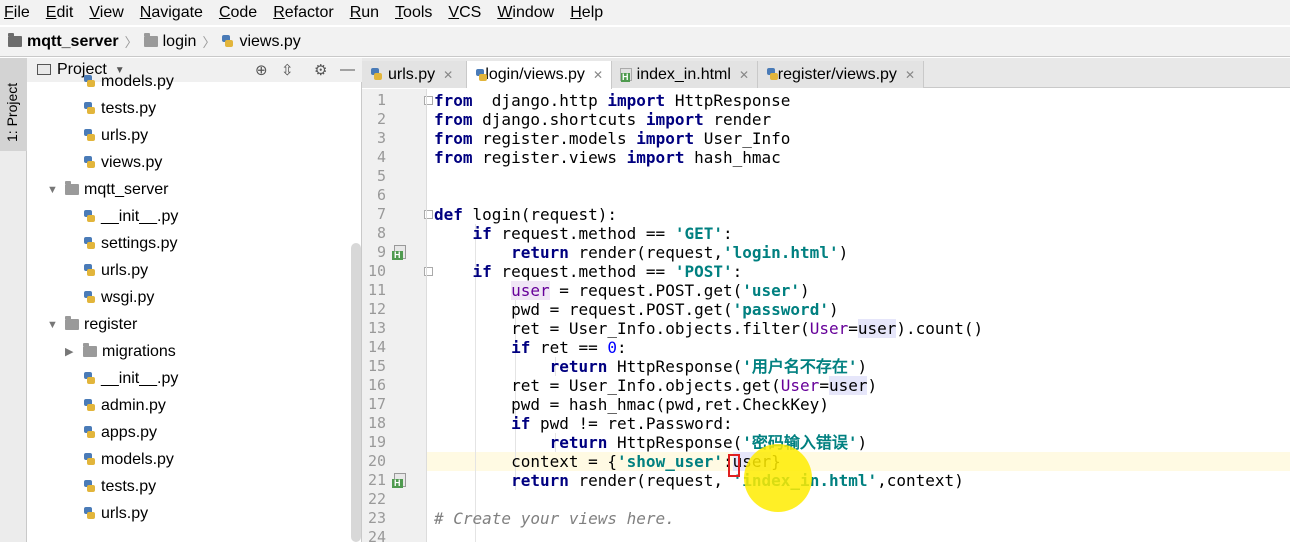  What do you see at coordinates (414, 74) in the screenshot?
I see `tab-urls-py: urls.py ✕` at bounding box center [414, 74].